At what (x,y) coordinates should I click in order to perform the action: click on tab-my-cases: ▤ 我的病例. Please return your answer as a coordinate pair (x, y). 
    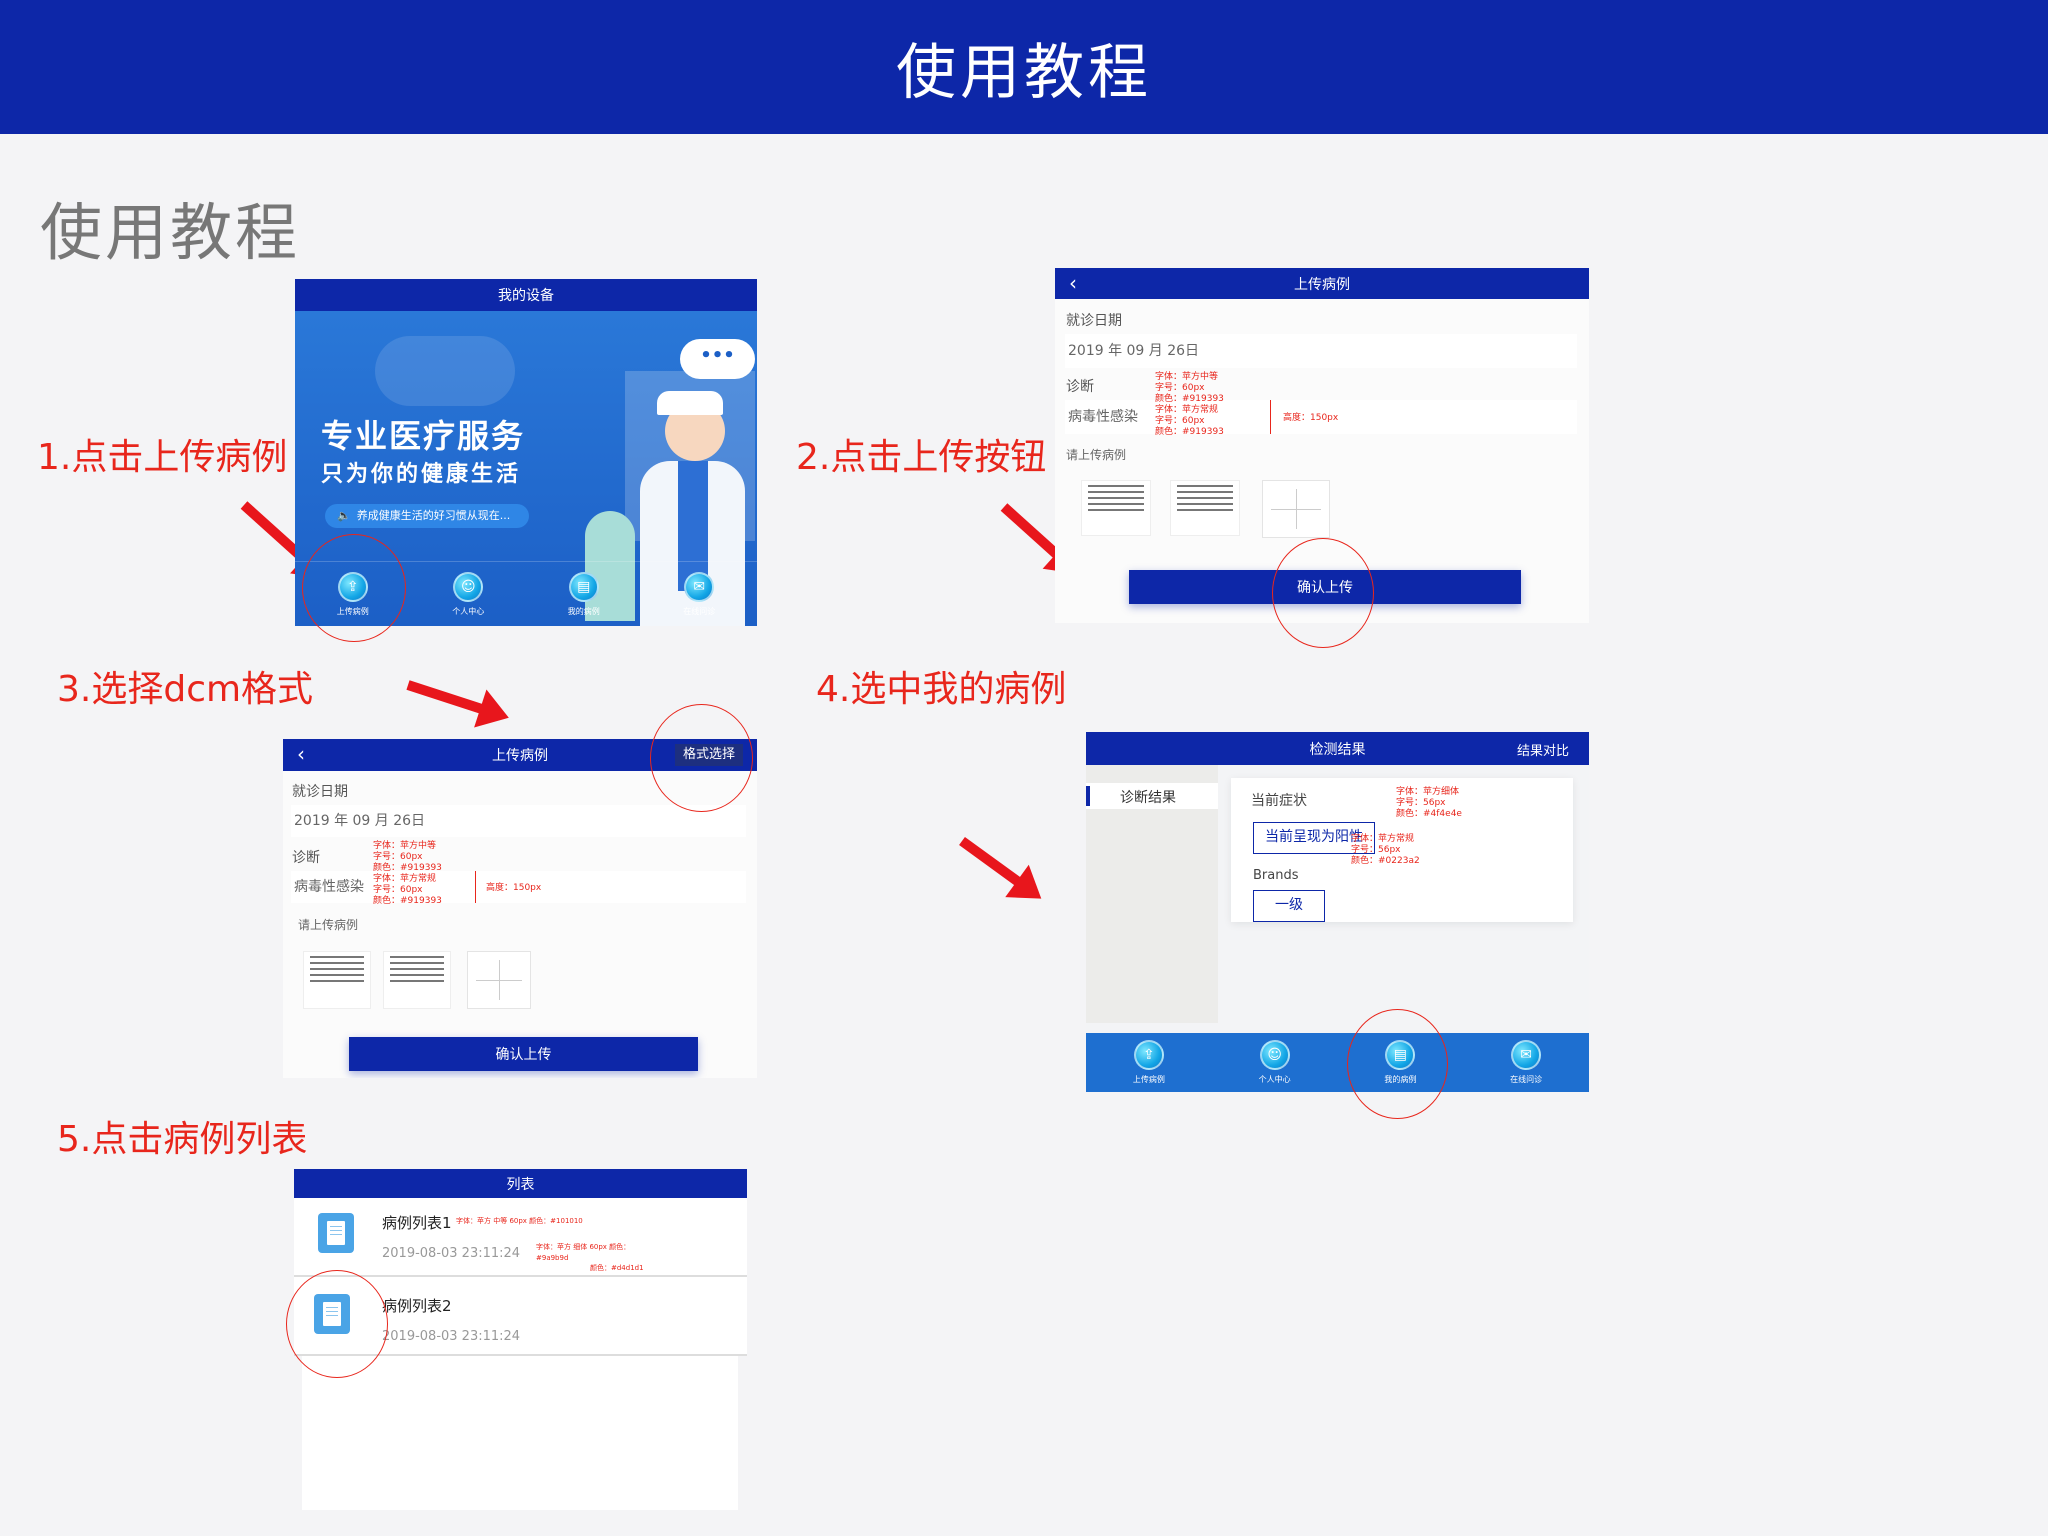
    Looking at the image, I should click on (583, 594).